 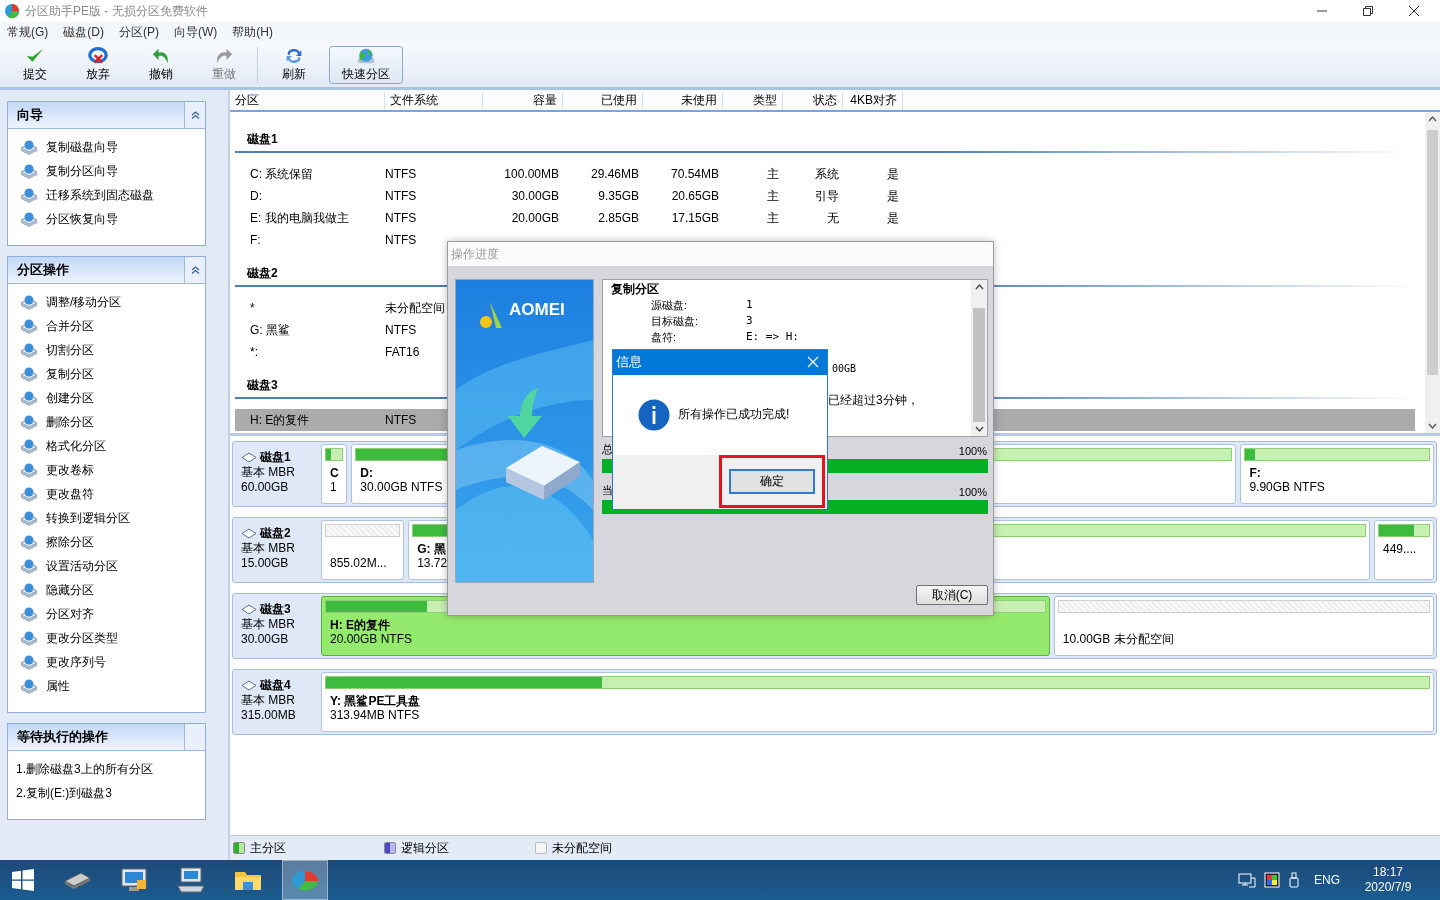 What do you see at coordinates (401, 487) in the screenshot?
I see `partition-info: 30.00GB NTFS` at bounding box center [401, 487].